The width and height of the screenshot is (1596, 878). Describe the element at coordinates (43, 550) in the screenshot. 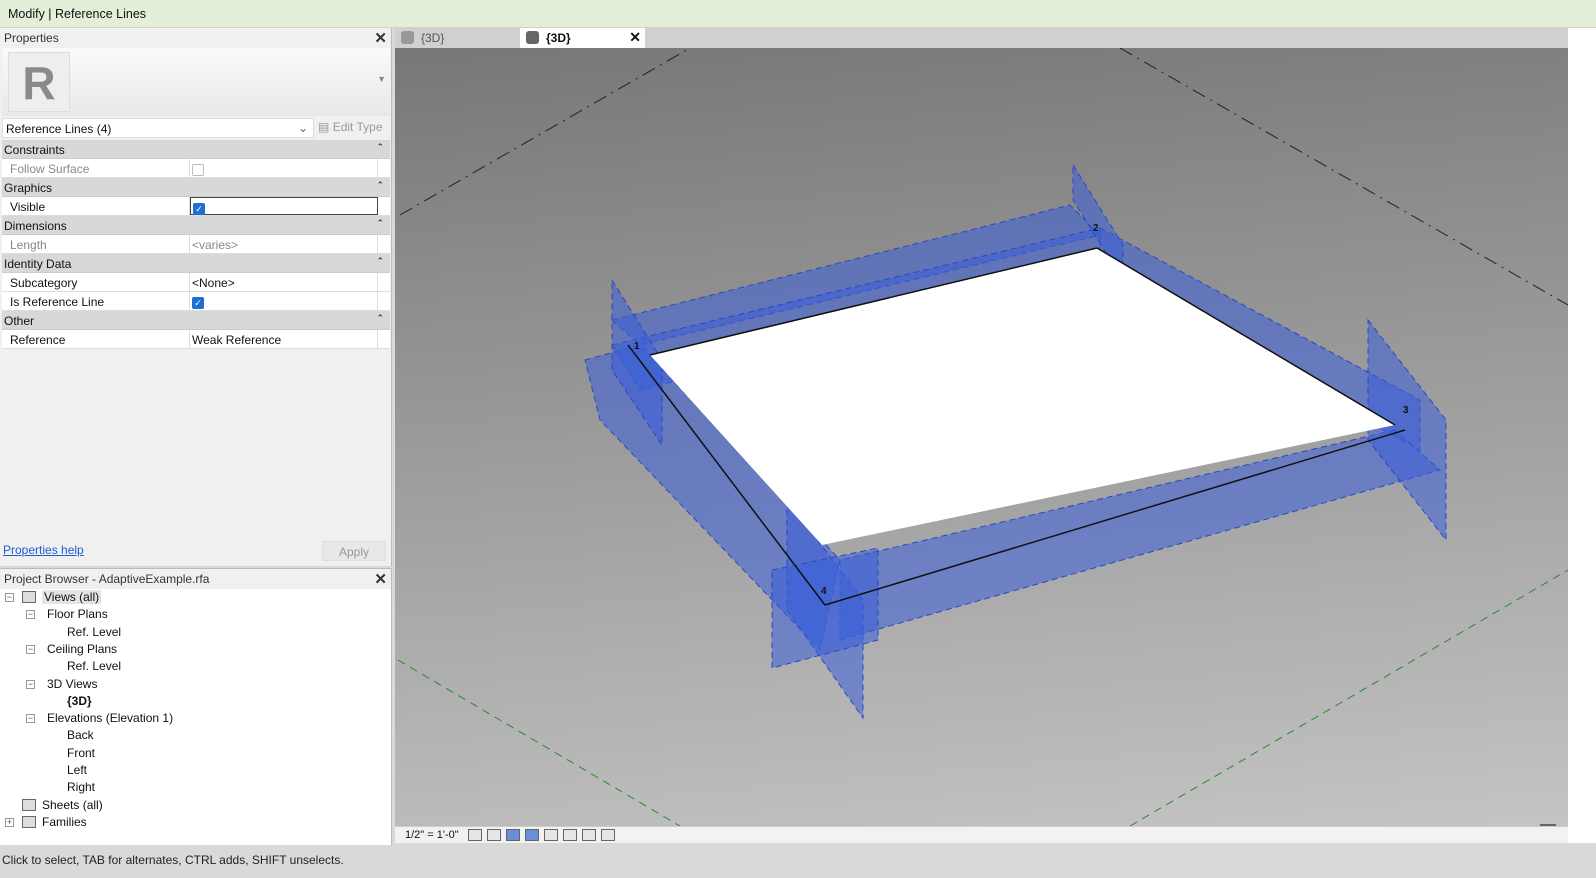

I see `properties-help-link: Properties help` at that location.